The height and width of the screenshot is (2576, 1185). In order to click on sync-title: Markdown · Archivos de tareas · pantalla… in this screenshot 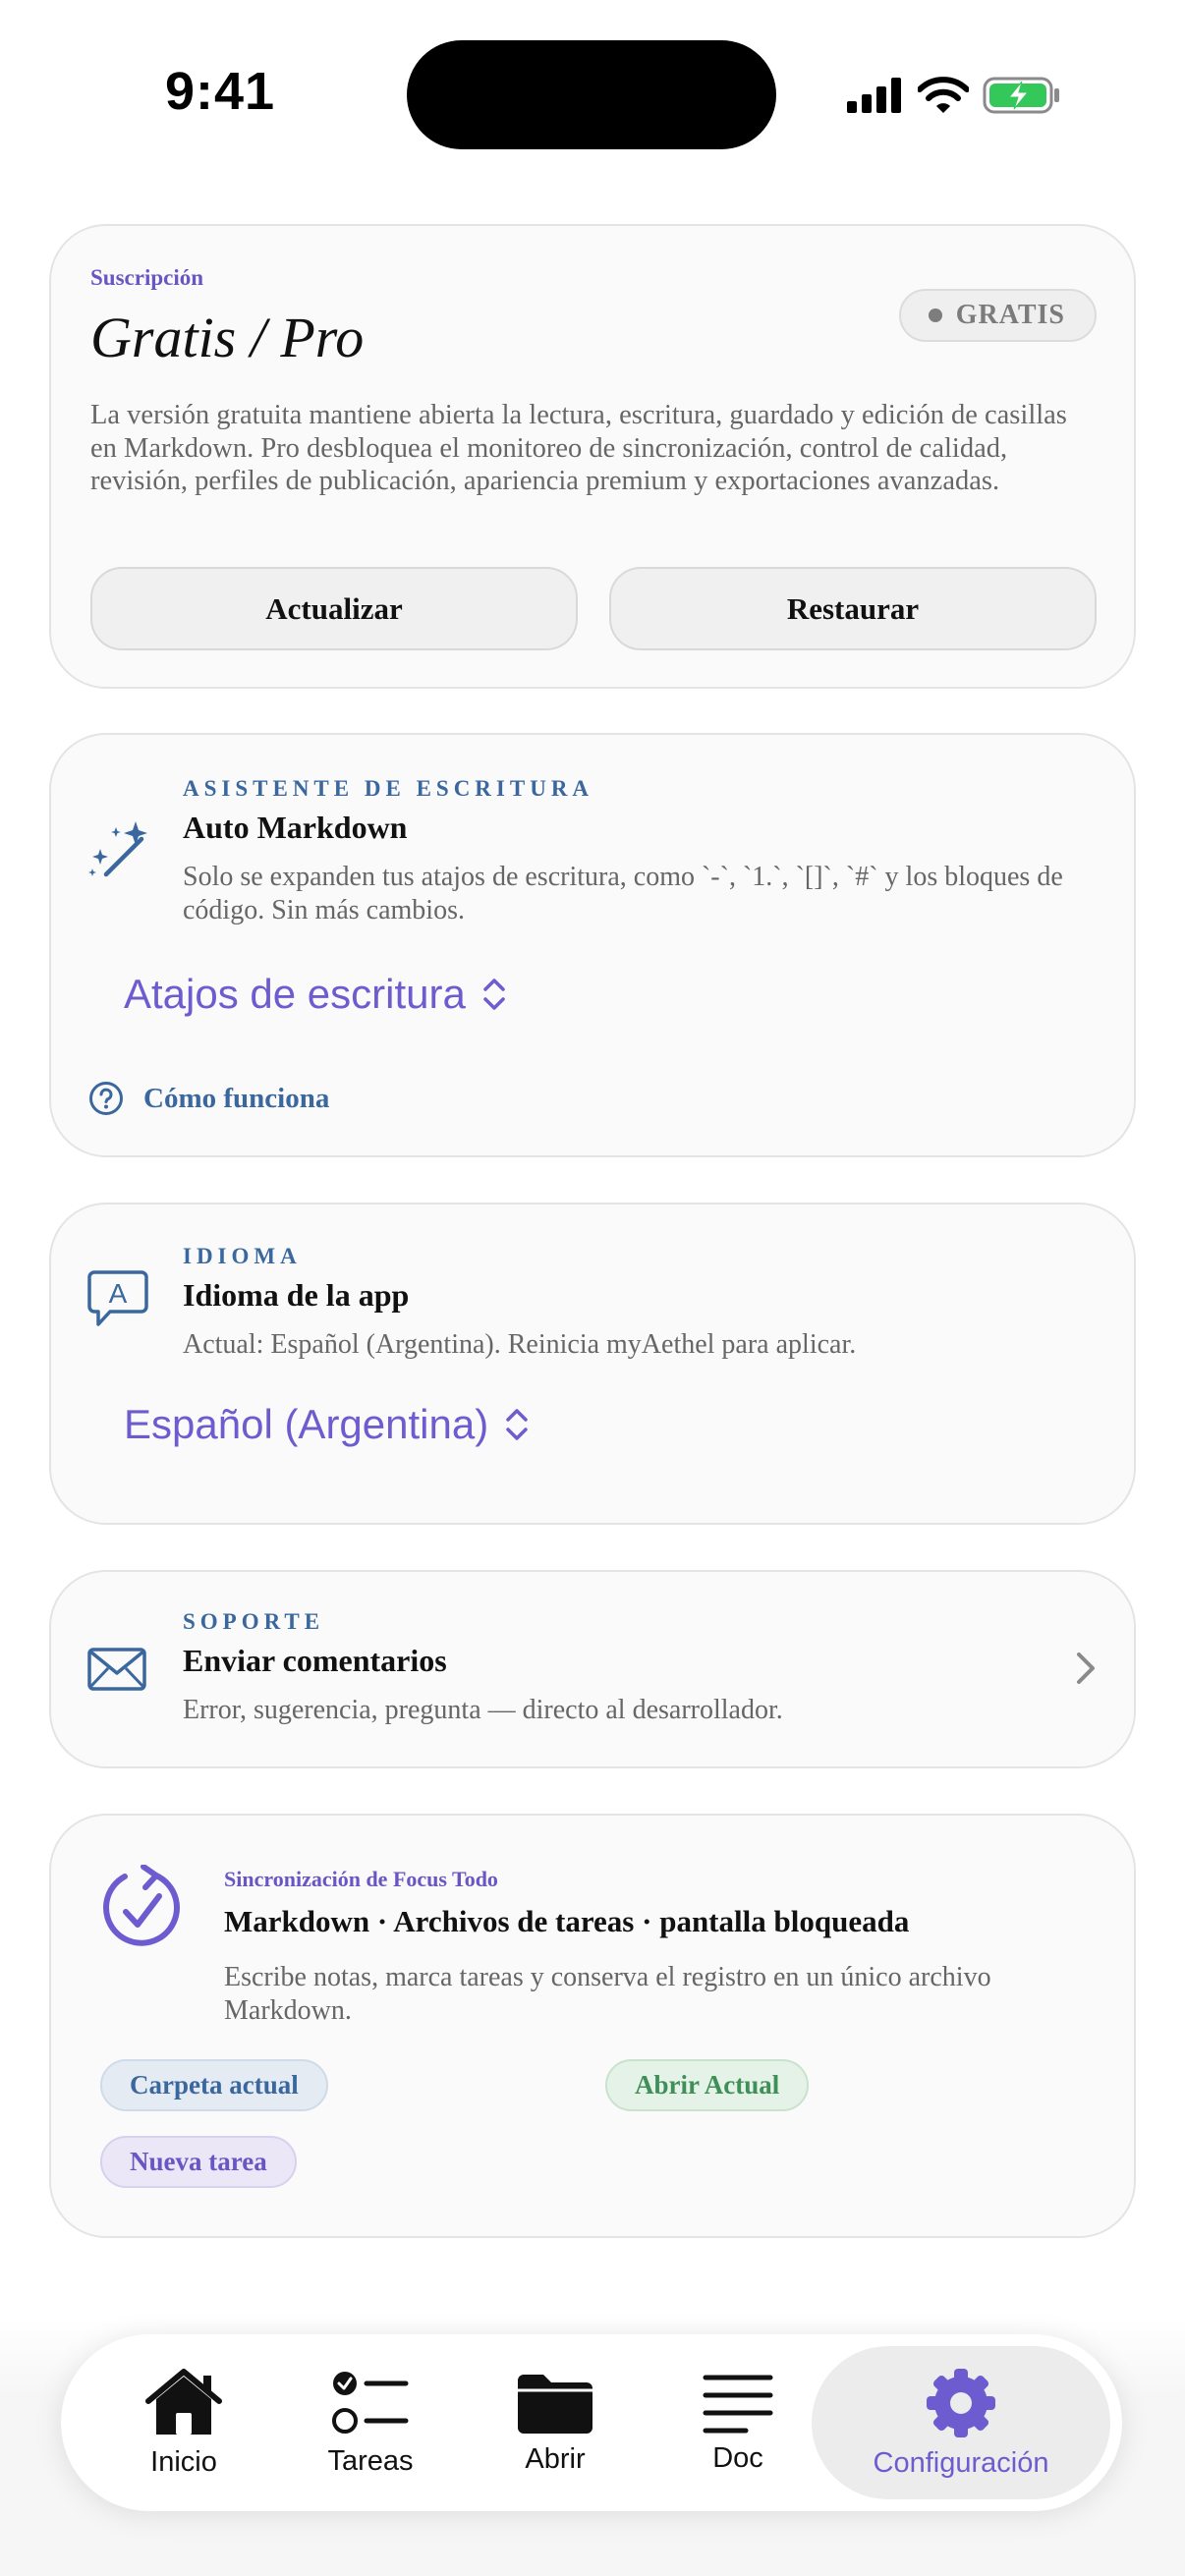, I will do `click(567, 1921)`.